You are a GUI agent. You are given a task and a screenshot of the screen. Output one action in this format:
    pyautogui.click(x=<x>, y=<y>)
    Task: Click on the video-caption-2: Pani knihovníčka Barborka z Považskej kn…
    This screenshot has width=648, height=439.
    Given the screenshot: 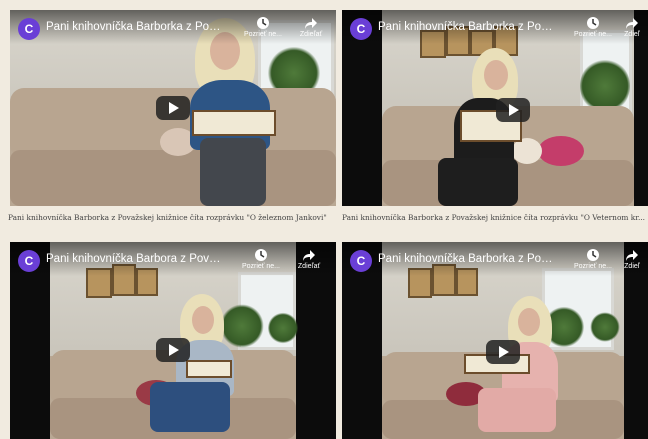 What is the action you would take?
    pyautogui.click(x=493, y=217)
    